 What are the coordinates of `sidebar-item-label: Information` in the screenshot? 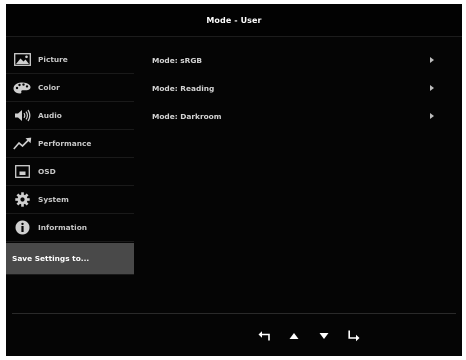 It's located at (63, 227).